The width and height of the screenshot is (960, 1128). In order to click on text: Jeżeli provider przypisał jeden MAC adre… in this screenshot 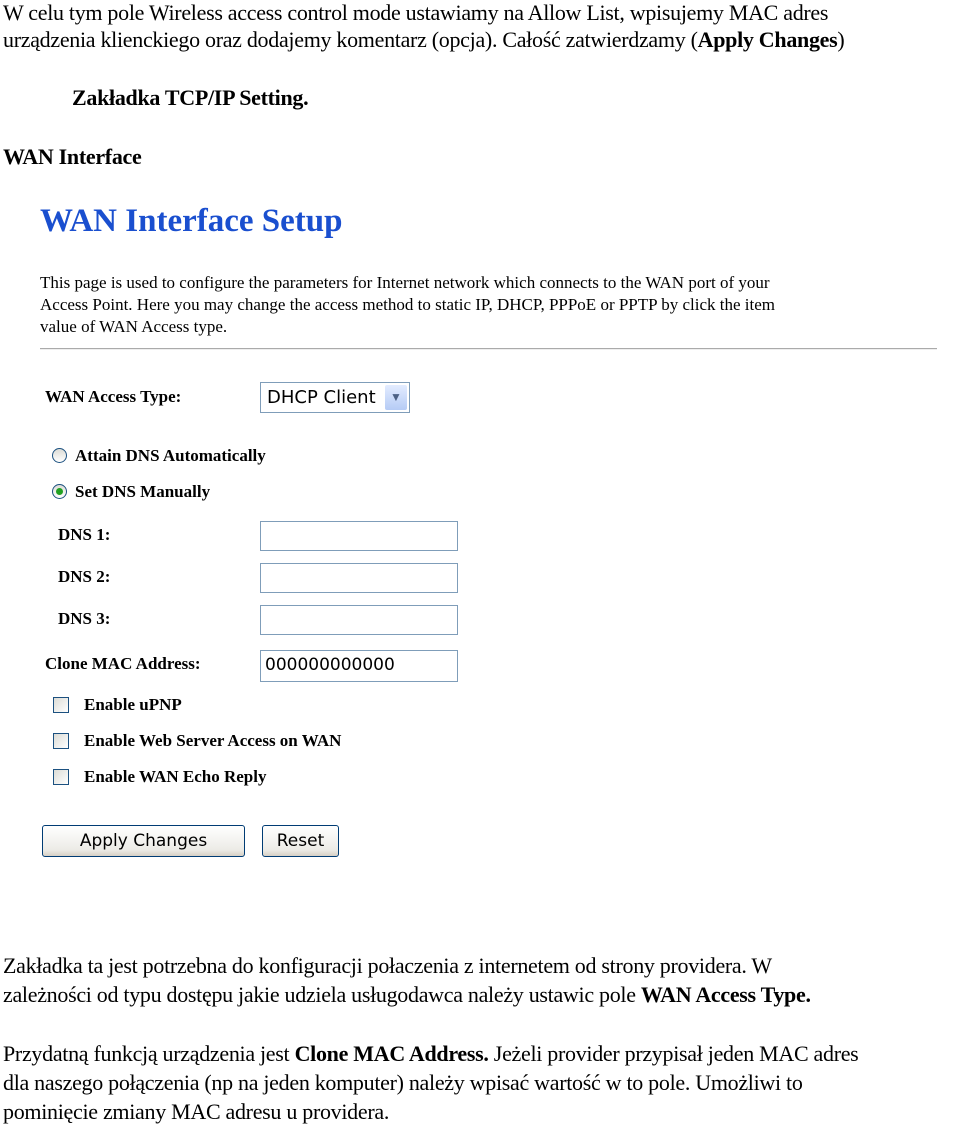, I will do `click(673, 1053)`.